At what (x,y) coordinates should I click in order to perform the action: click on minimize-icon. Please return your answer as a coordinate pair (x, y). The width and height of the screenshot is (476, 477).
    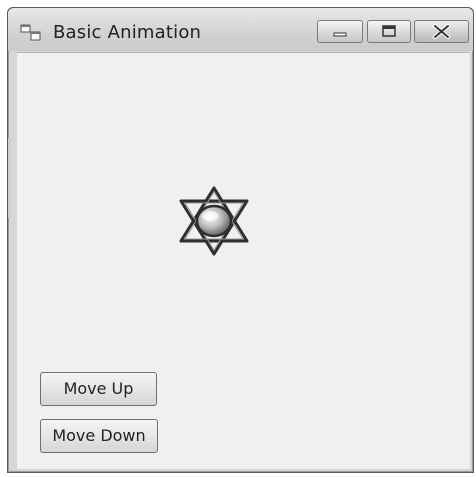
    Looking at the image, I should click on (340, 34).